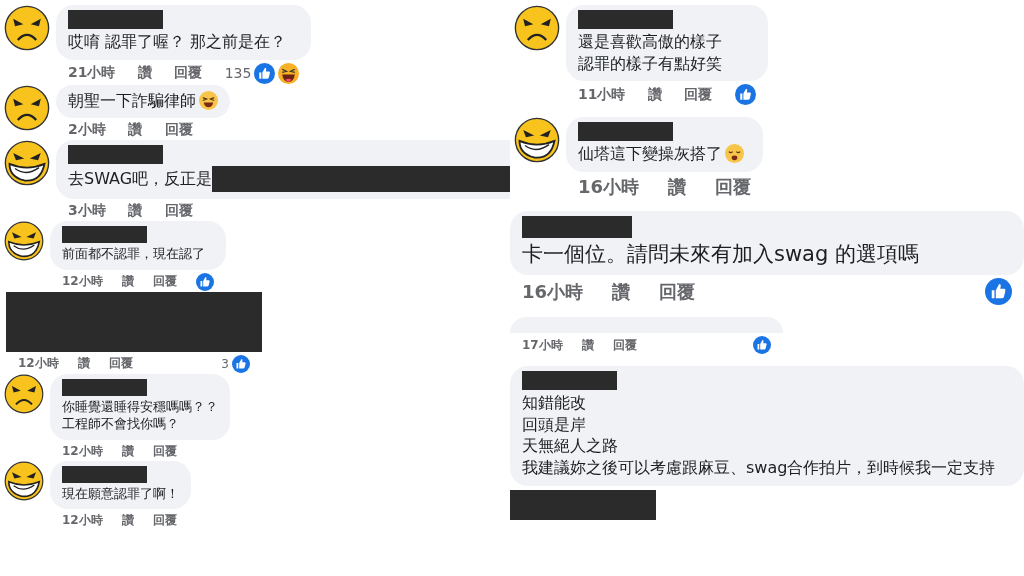  Describe the element at coordinates (650, 154) in the screenshot. I see `comment-text: 仙塔這下變操灰搭了` at that location.